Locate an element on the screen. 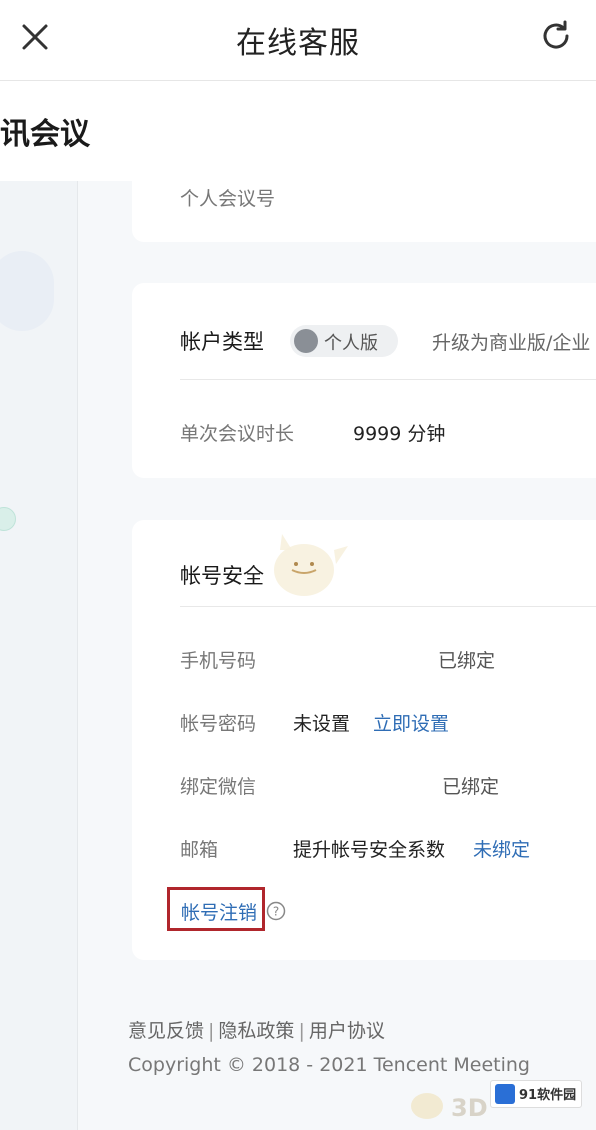 The height and width of the screenshot is (1130, 596). privacy-link: 隐私政策 is located at coordinates (256, 1031).